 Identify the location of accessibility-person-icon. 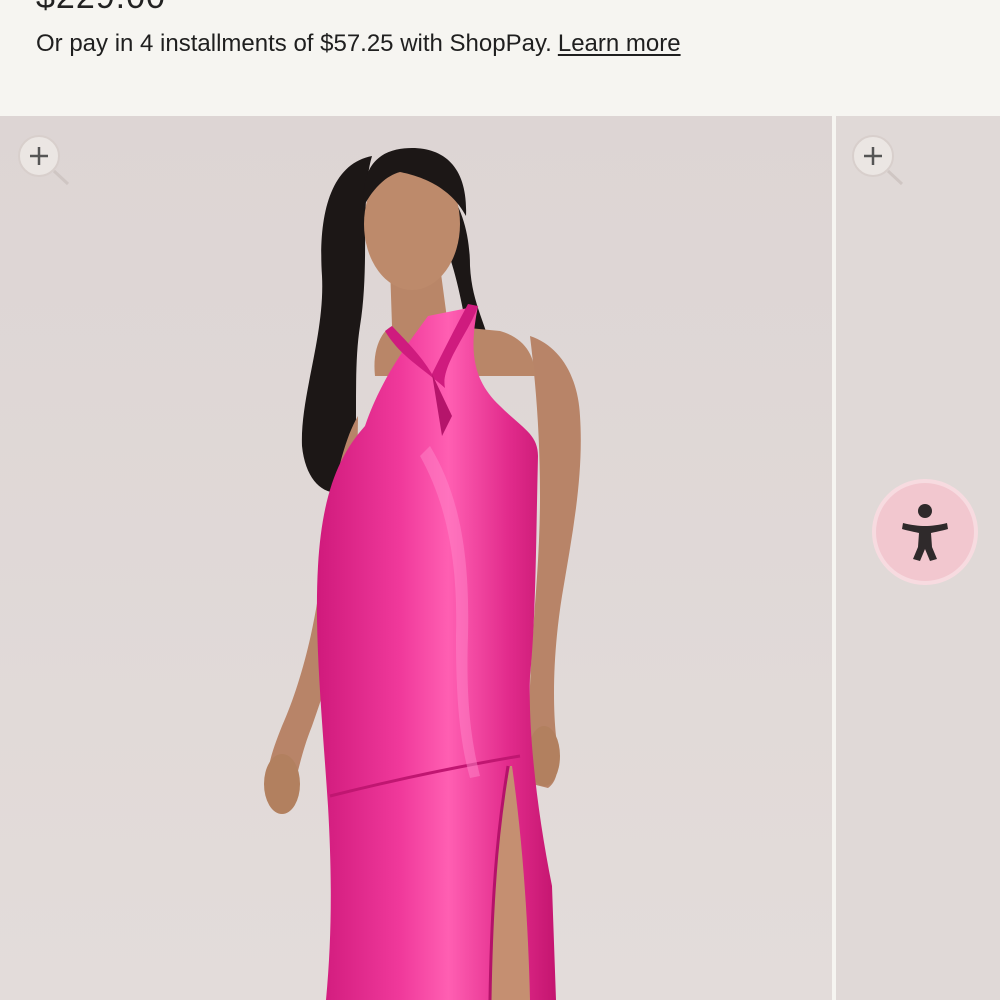
(925, 532).